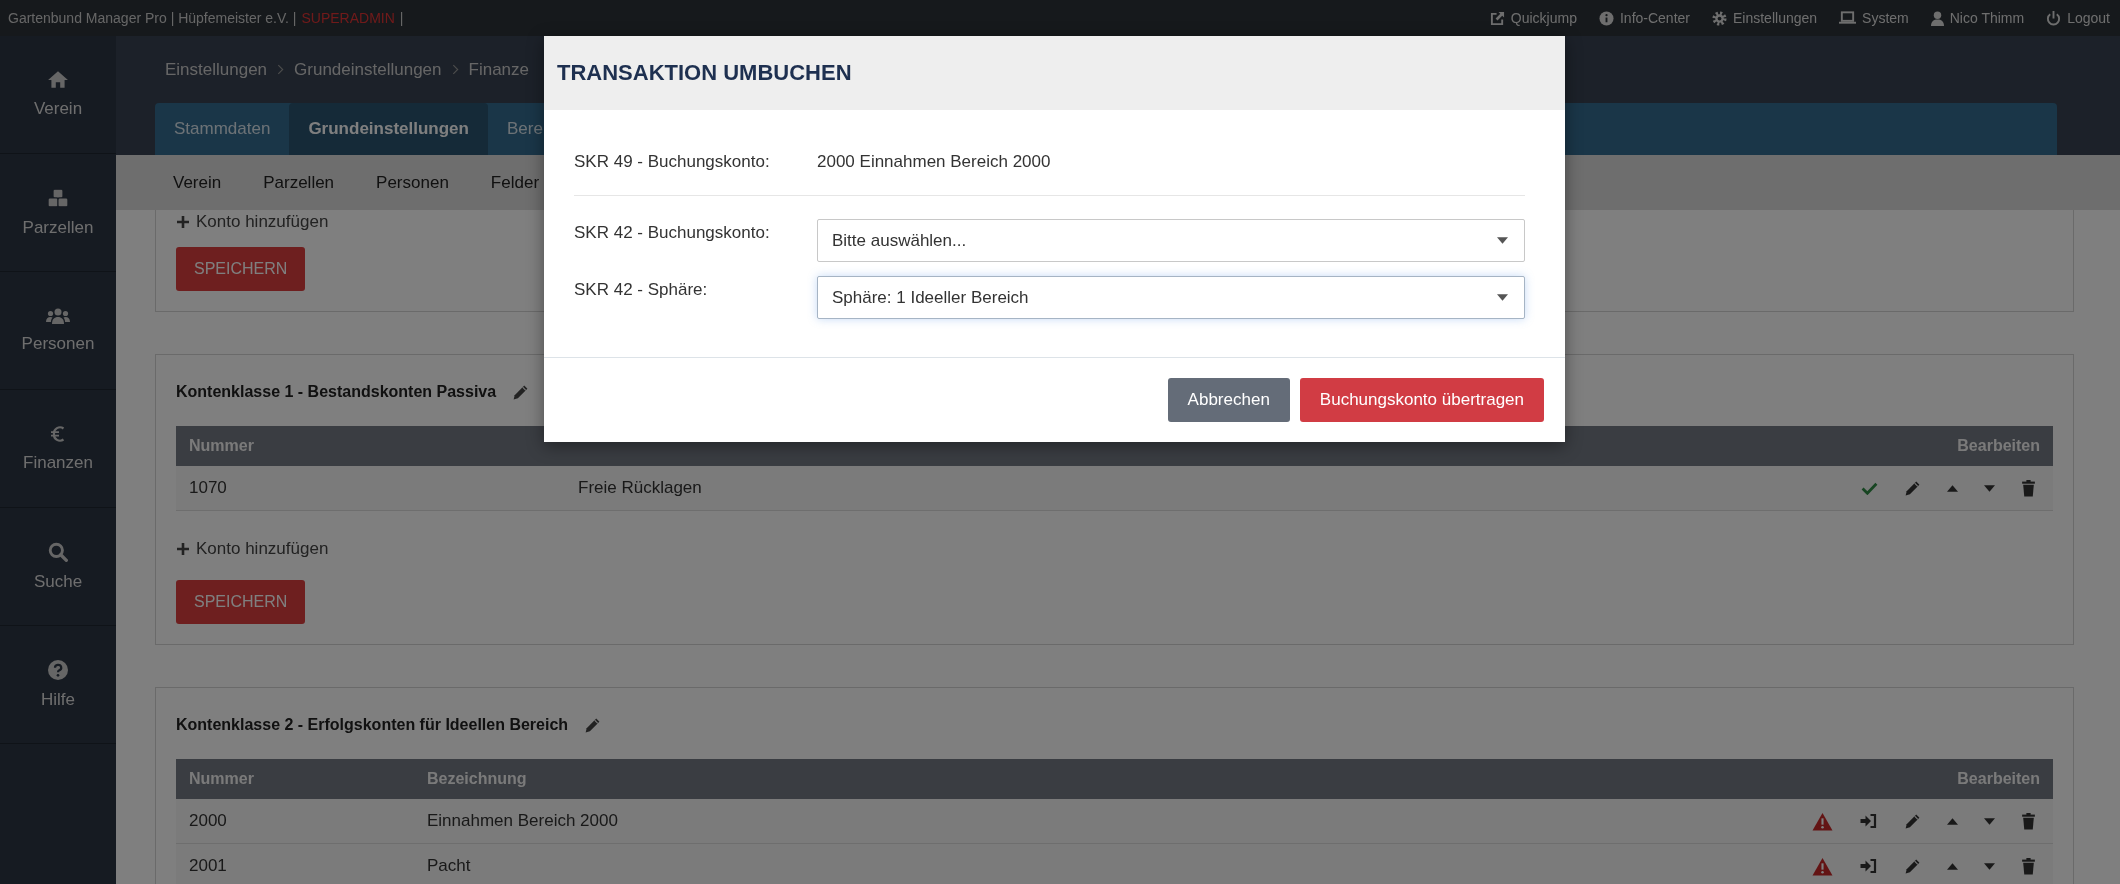 The image size is (2120, 884). Describe the element at coordinates (791, 821) in the screenshot. I see `table-cell: Einnahmen Bereich 2000` at that location.